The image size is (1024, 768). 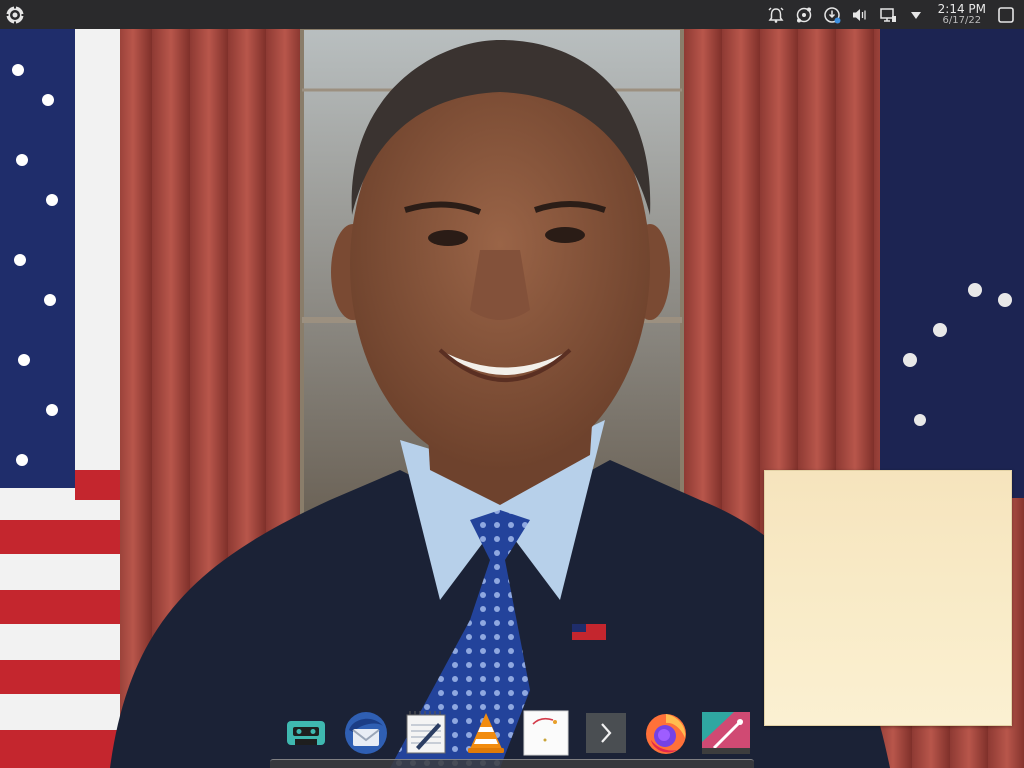 What do you see at coordinates (512, 14) in the screenshot?
I see `top-panel: 2:14 PM 6/17/22` at bounding box center [512, 14].